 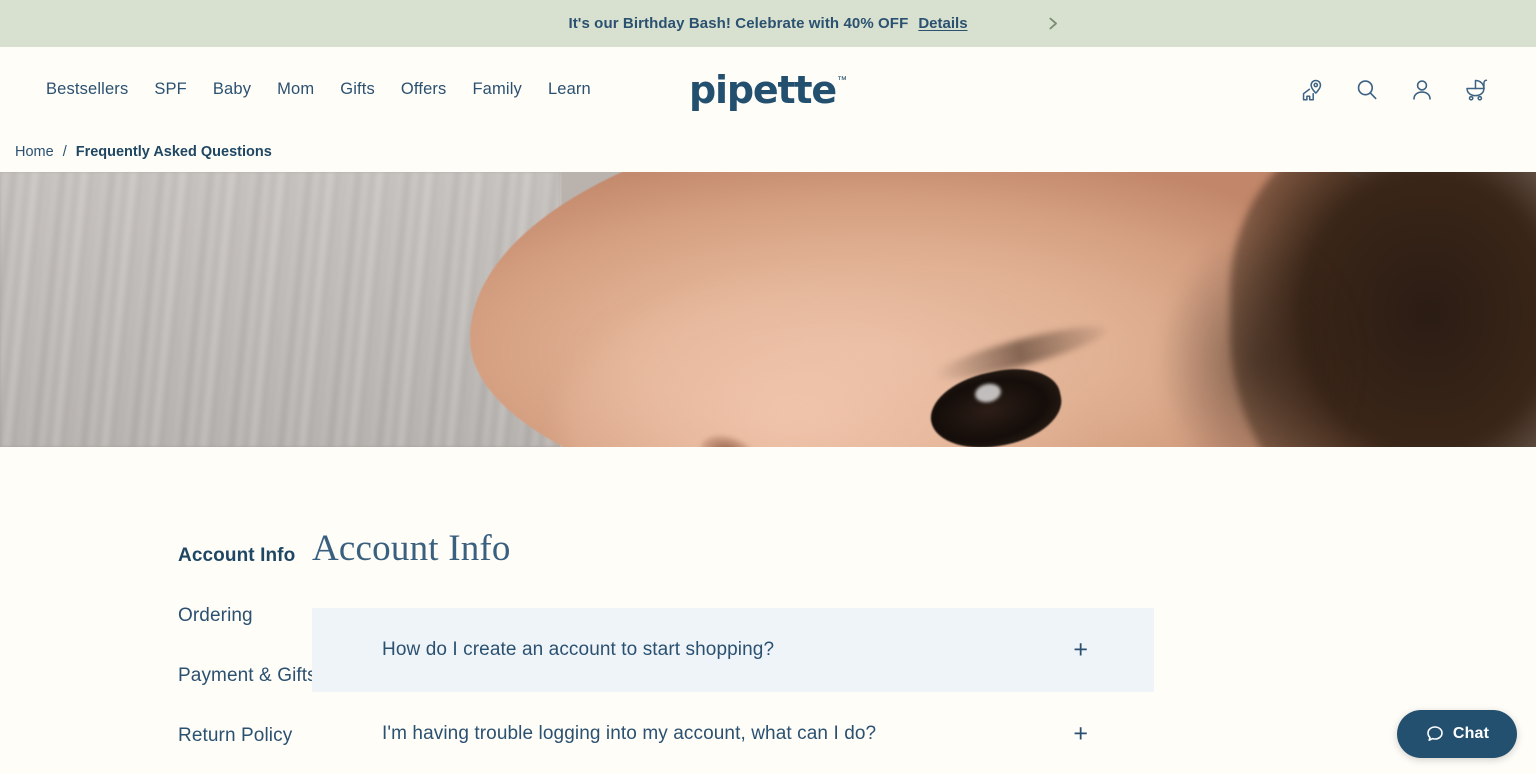 What do you see at coordinates (496, 89) in the screenshot?
I see `nav-item-family: Family` at bounding box center [496, 89].